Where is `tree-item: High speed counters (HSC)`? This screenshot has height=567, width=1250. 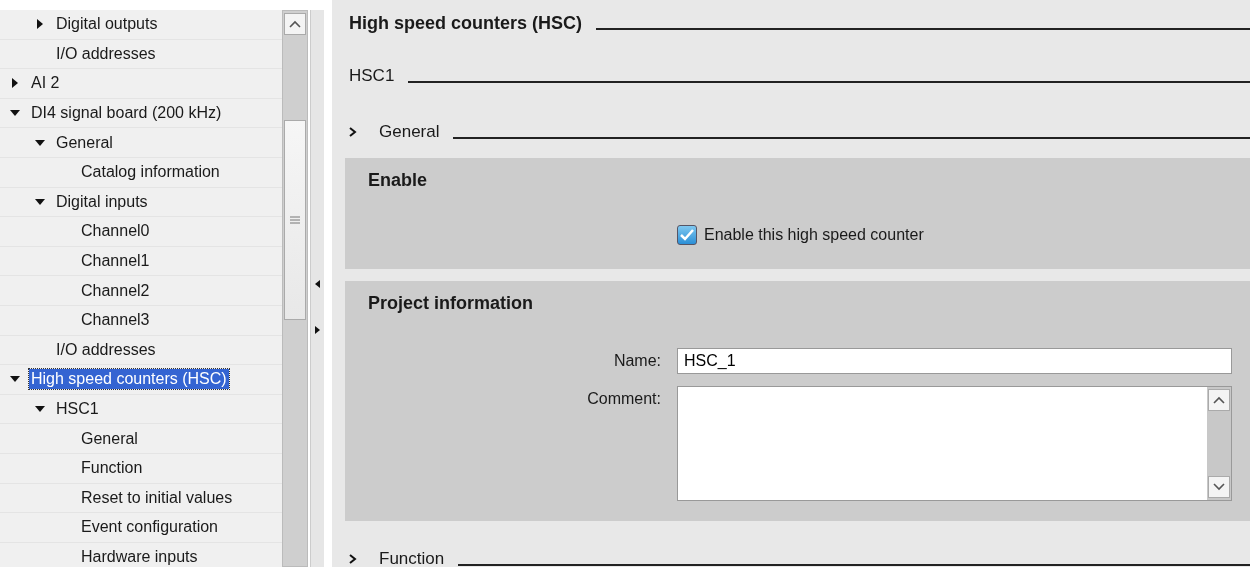
tree-item: High speed counters (HSC) is located at coordinates (129, 379).